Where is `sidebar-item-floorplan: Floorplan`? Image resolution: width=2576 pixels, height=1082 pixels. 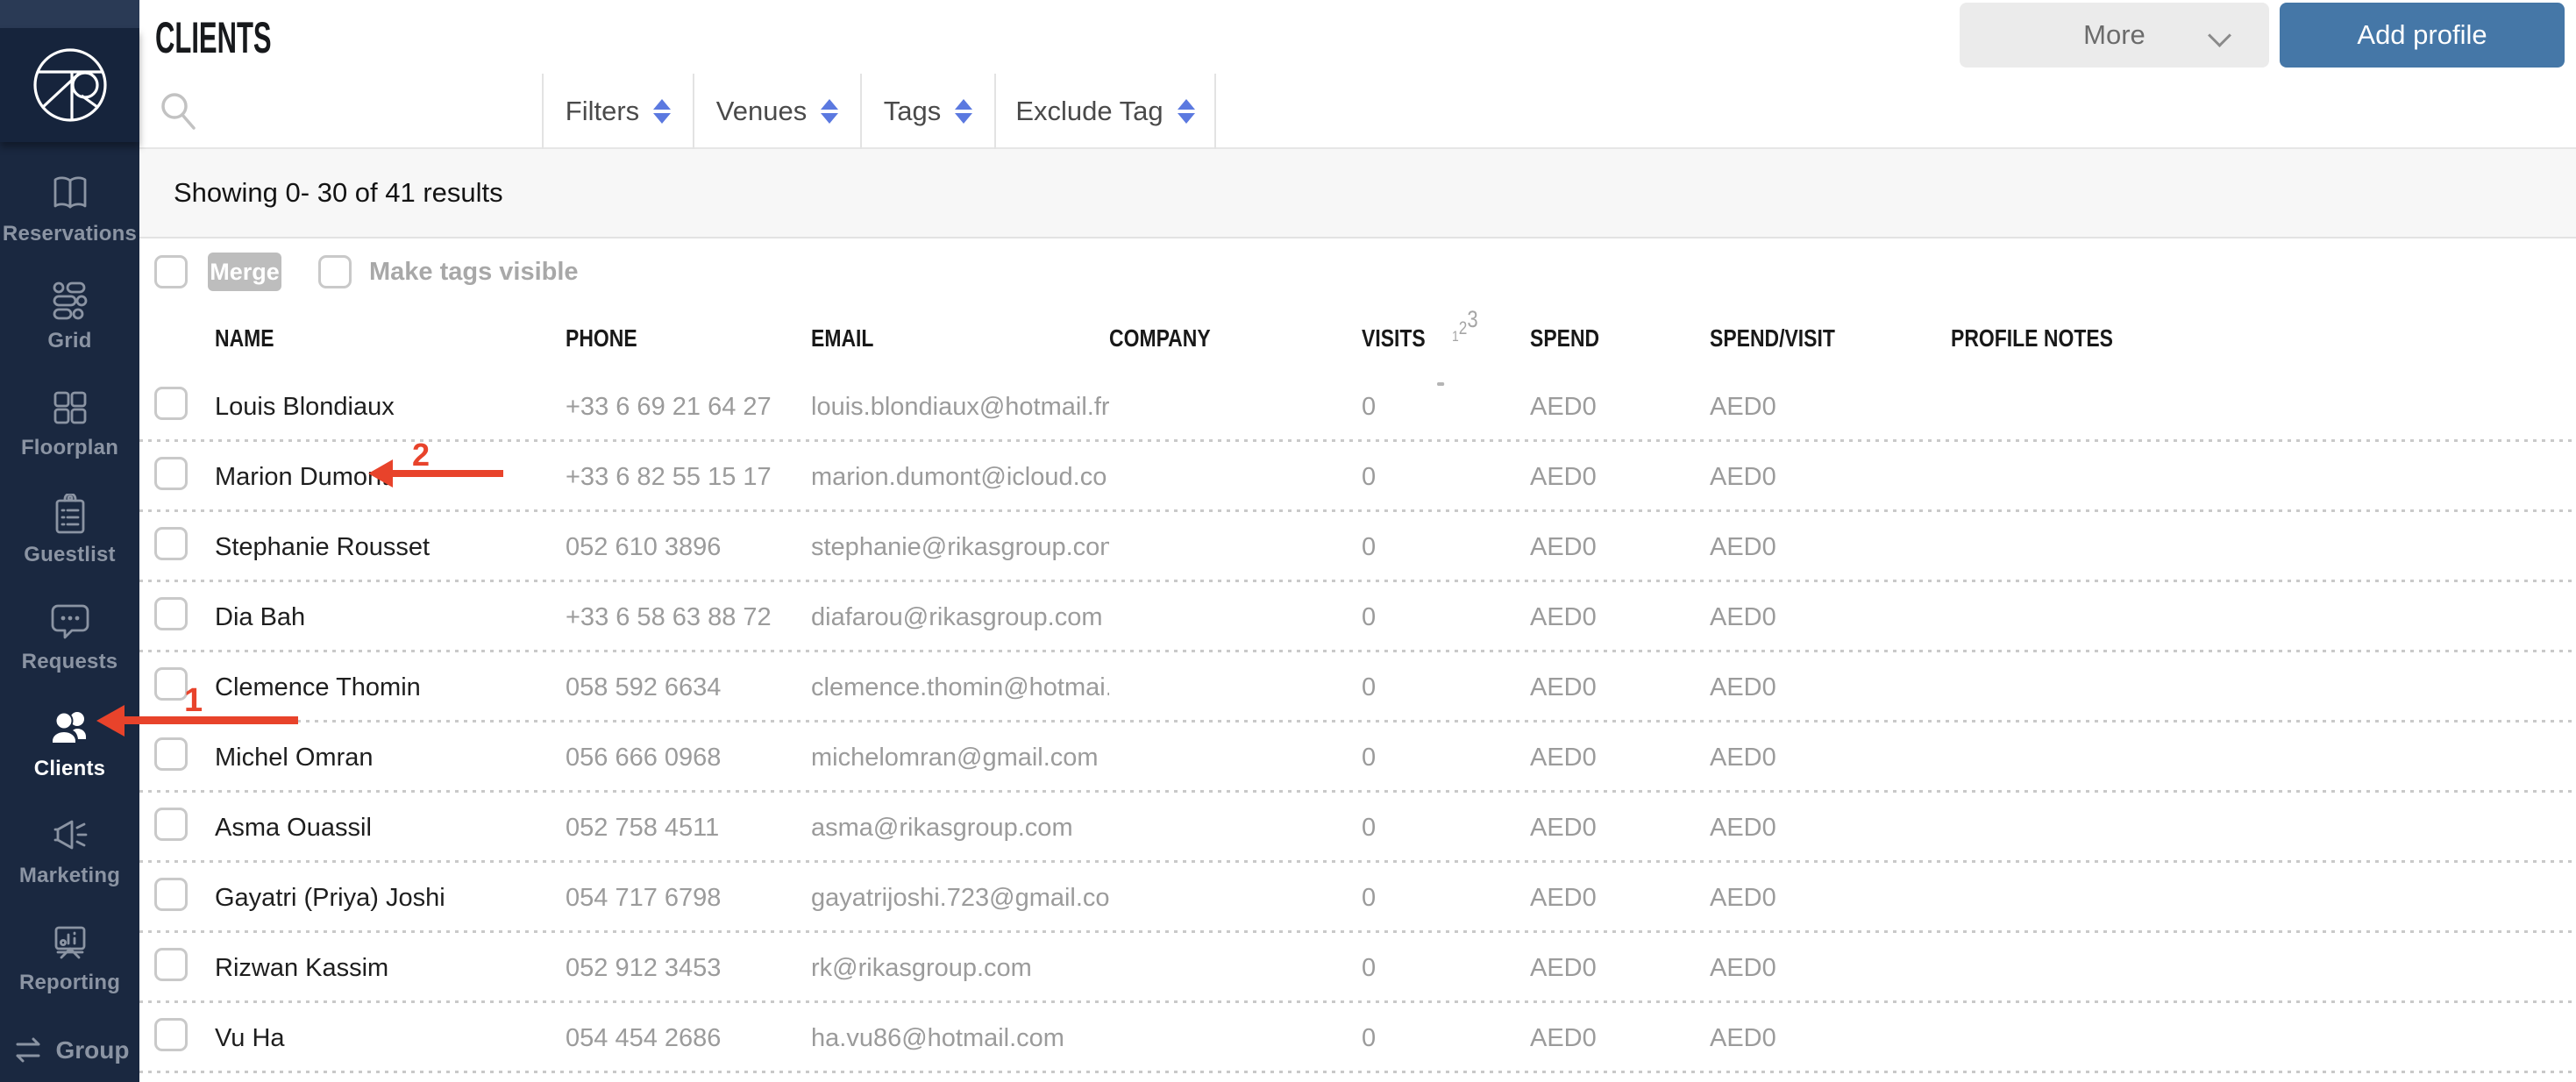 sidebar-item-floorplan: Floorplan is located at coordinates (69, 424).